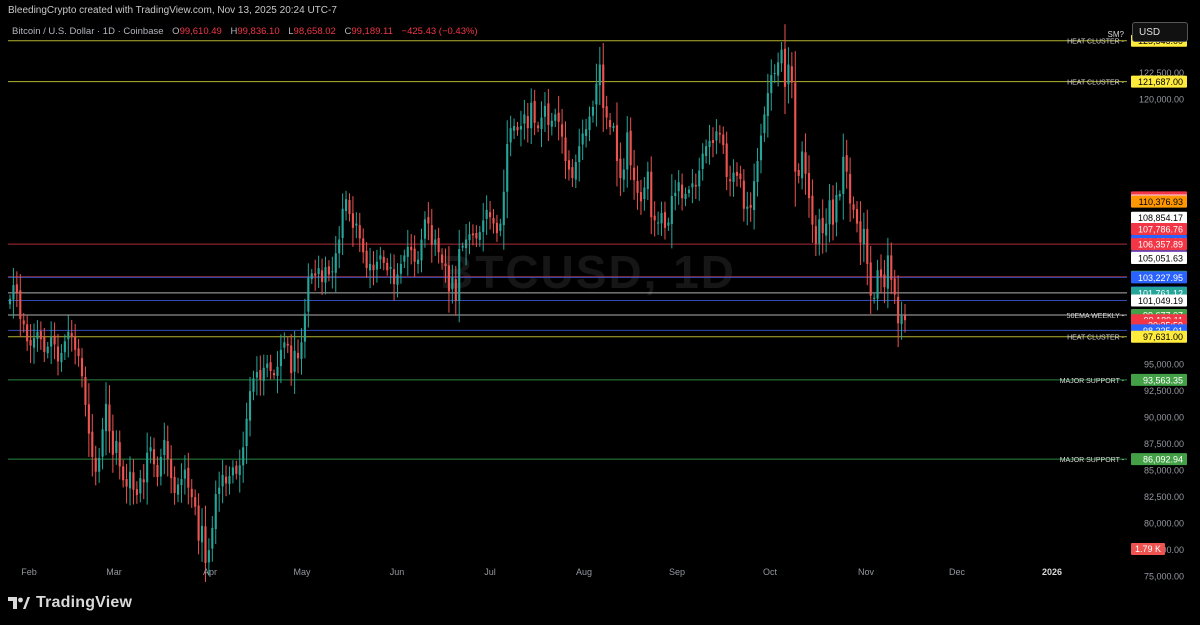 Image resolution: width=1200 pixels, height=625 pixels. What do you see at coordinates (1164, 497) in the screenshot?
I see `price-tick-label: 82,500.00` at bounding box center [1164, 497].